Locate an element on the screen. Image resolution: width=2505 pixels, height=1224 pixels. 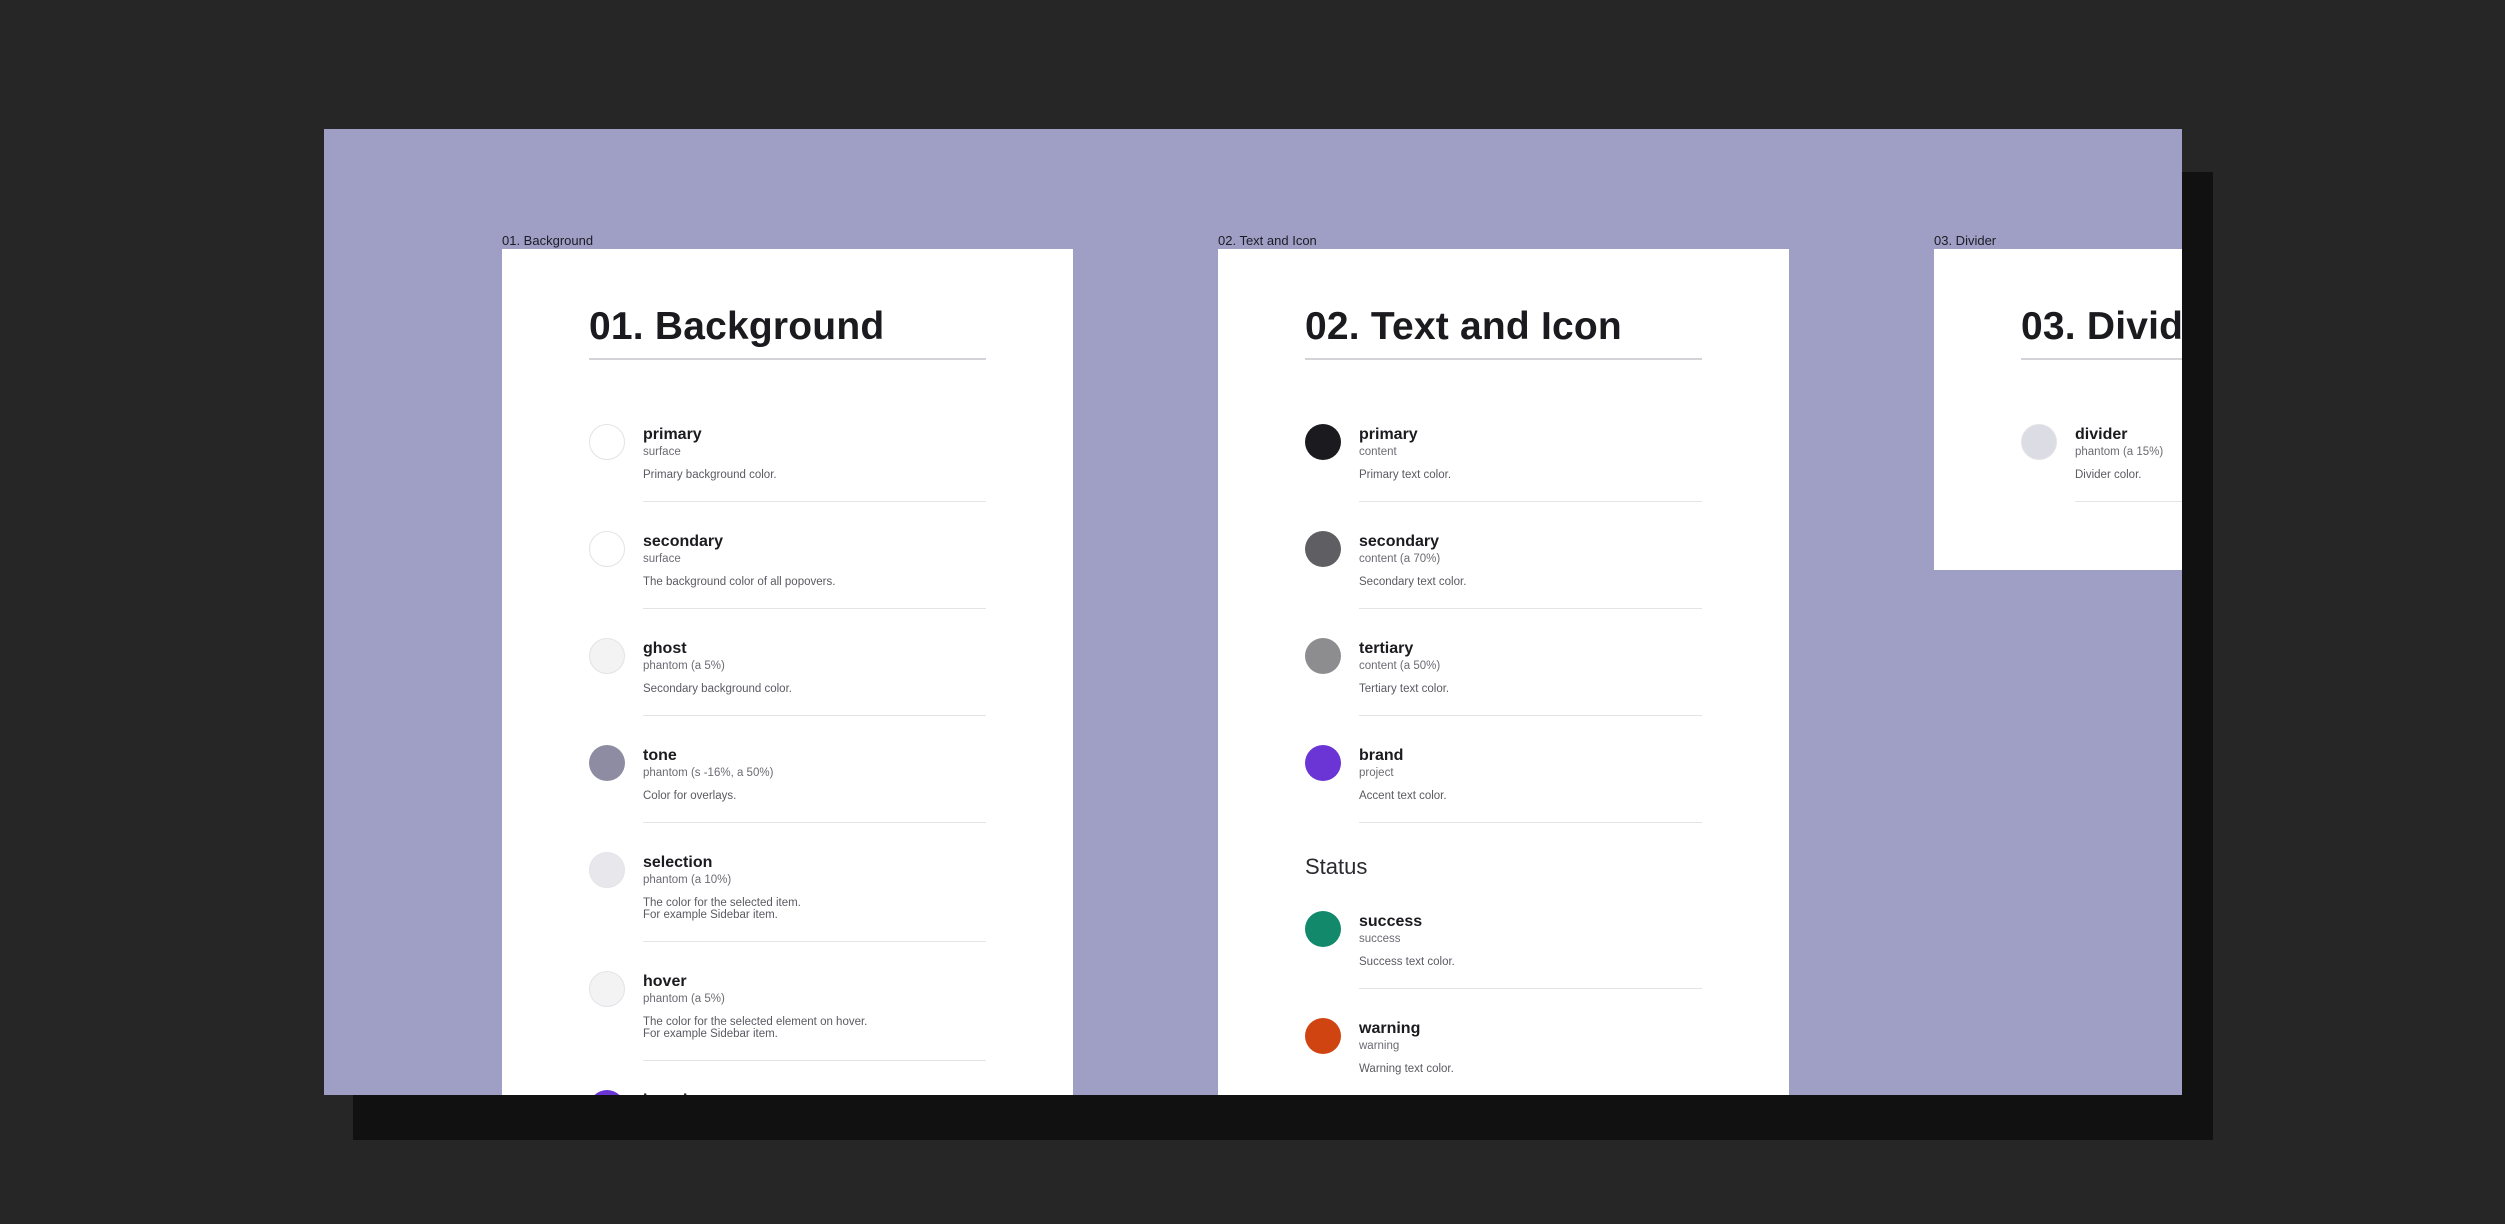
token-list: divider phantom (a 15%) Divider color. is located at coordinates (2101, 462).